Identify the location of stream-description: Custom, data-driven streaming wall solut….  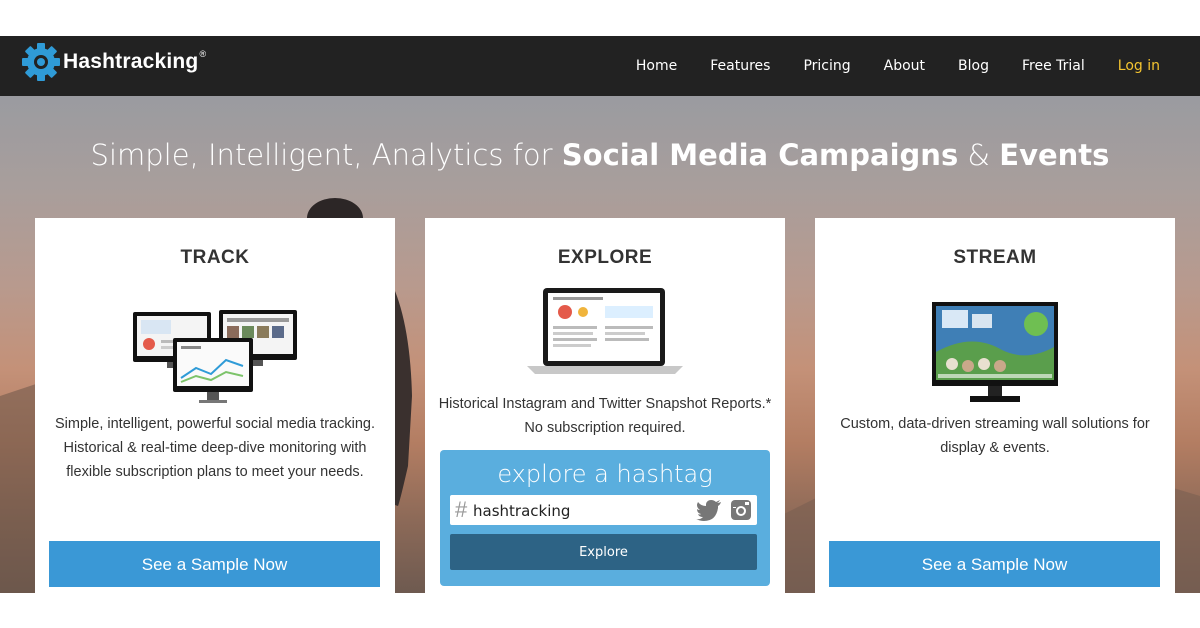
(995, 436).